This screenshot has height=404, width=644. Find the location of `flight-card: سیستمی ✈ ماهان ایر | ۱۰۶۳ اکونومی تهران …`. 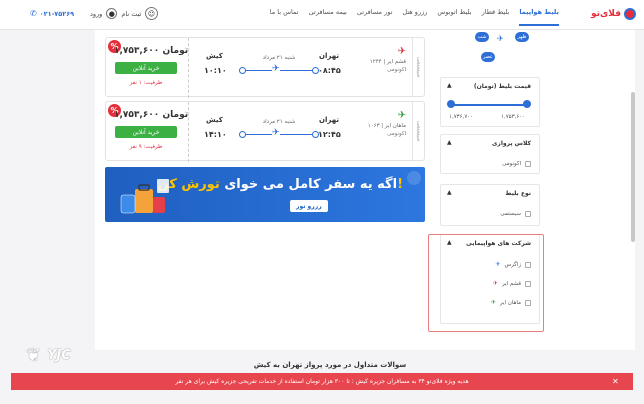

flight-card: سیستمی ✈ ماهان ایر | ۱۰۶۳ اکونومی تهران … is located at coordinates (265, 131).